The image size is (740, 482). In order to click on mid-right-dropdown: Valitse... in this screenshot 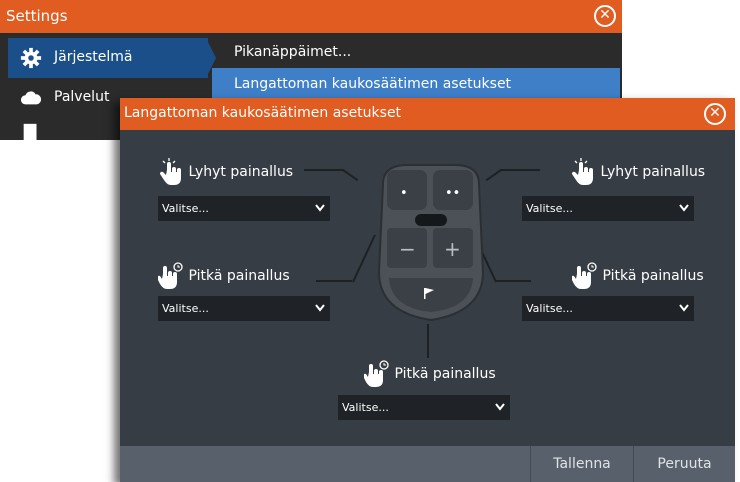, I will do `click(608, 308)`.